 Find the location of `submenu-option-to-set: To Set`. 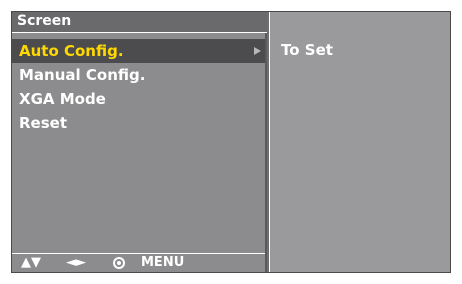

submenu-option-to-set: To Set is located at coordinates (307, 50).